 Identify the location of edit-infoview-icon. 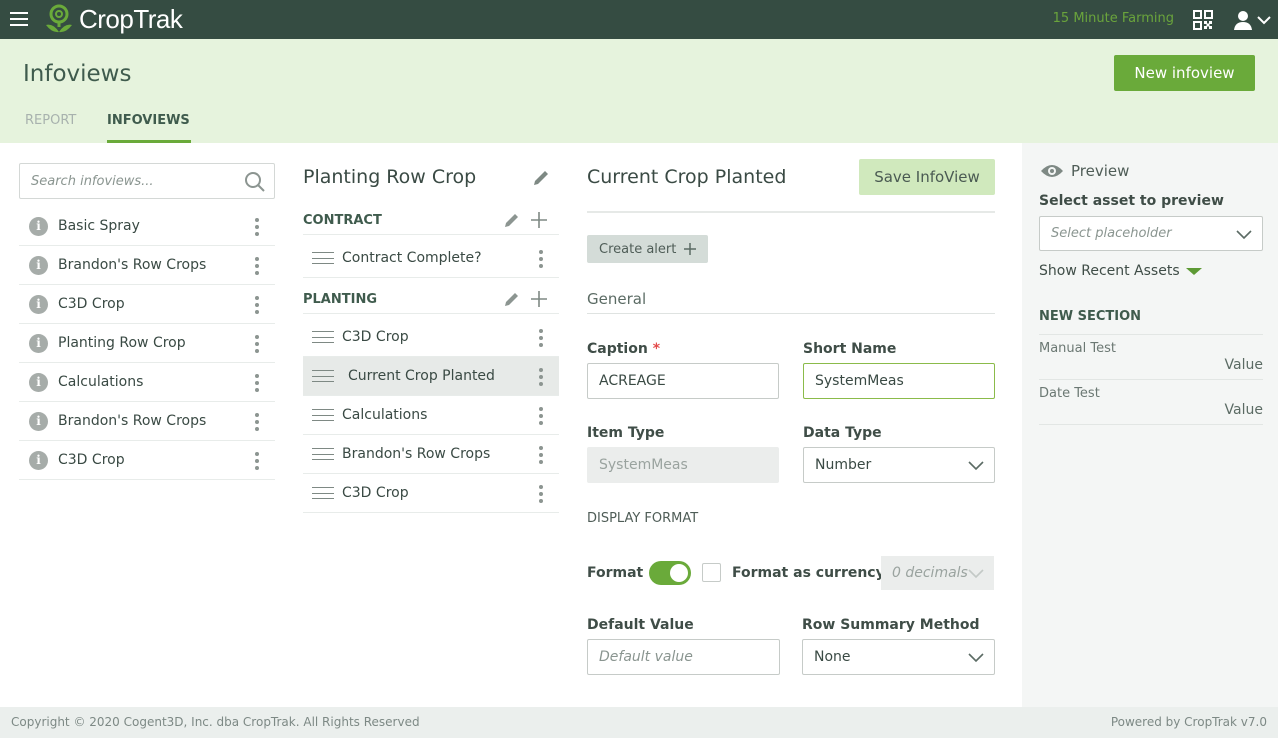
(541, 178).